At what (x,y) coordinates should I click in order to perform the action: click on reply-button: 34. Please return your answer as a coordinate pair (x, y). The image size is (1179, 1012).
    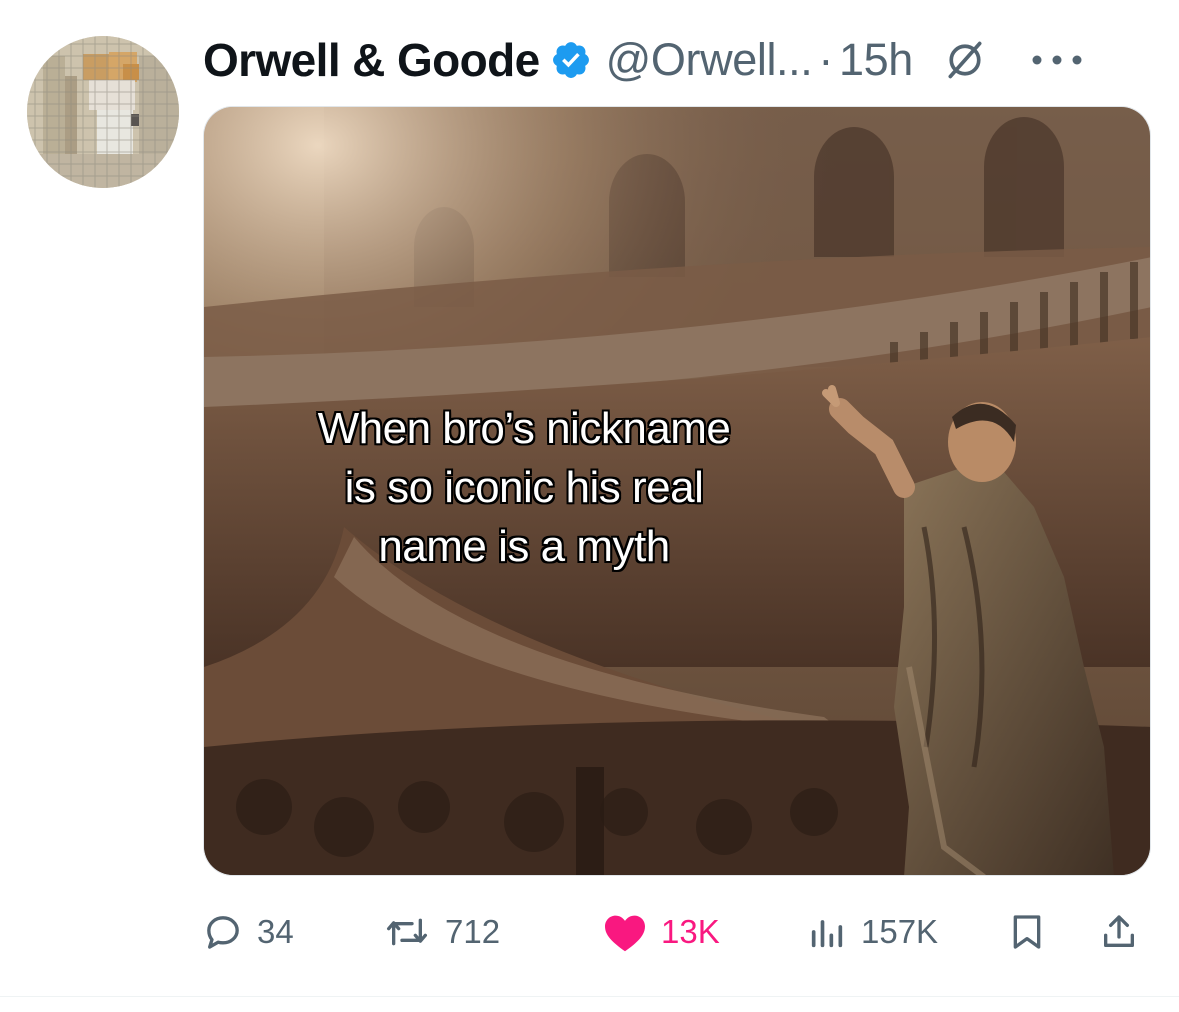
    Looking at the image, I should click on (248, 932).